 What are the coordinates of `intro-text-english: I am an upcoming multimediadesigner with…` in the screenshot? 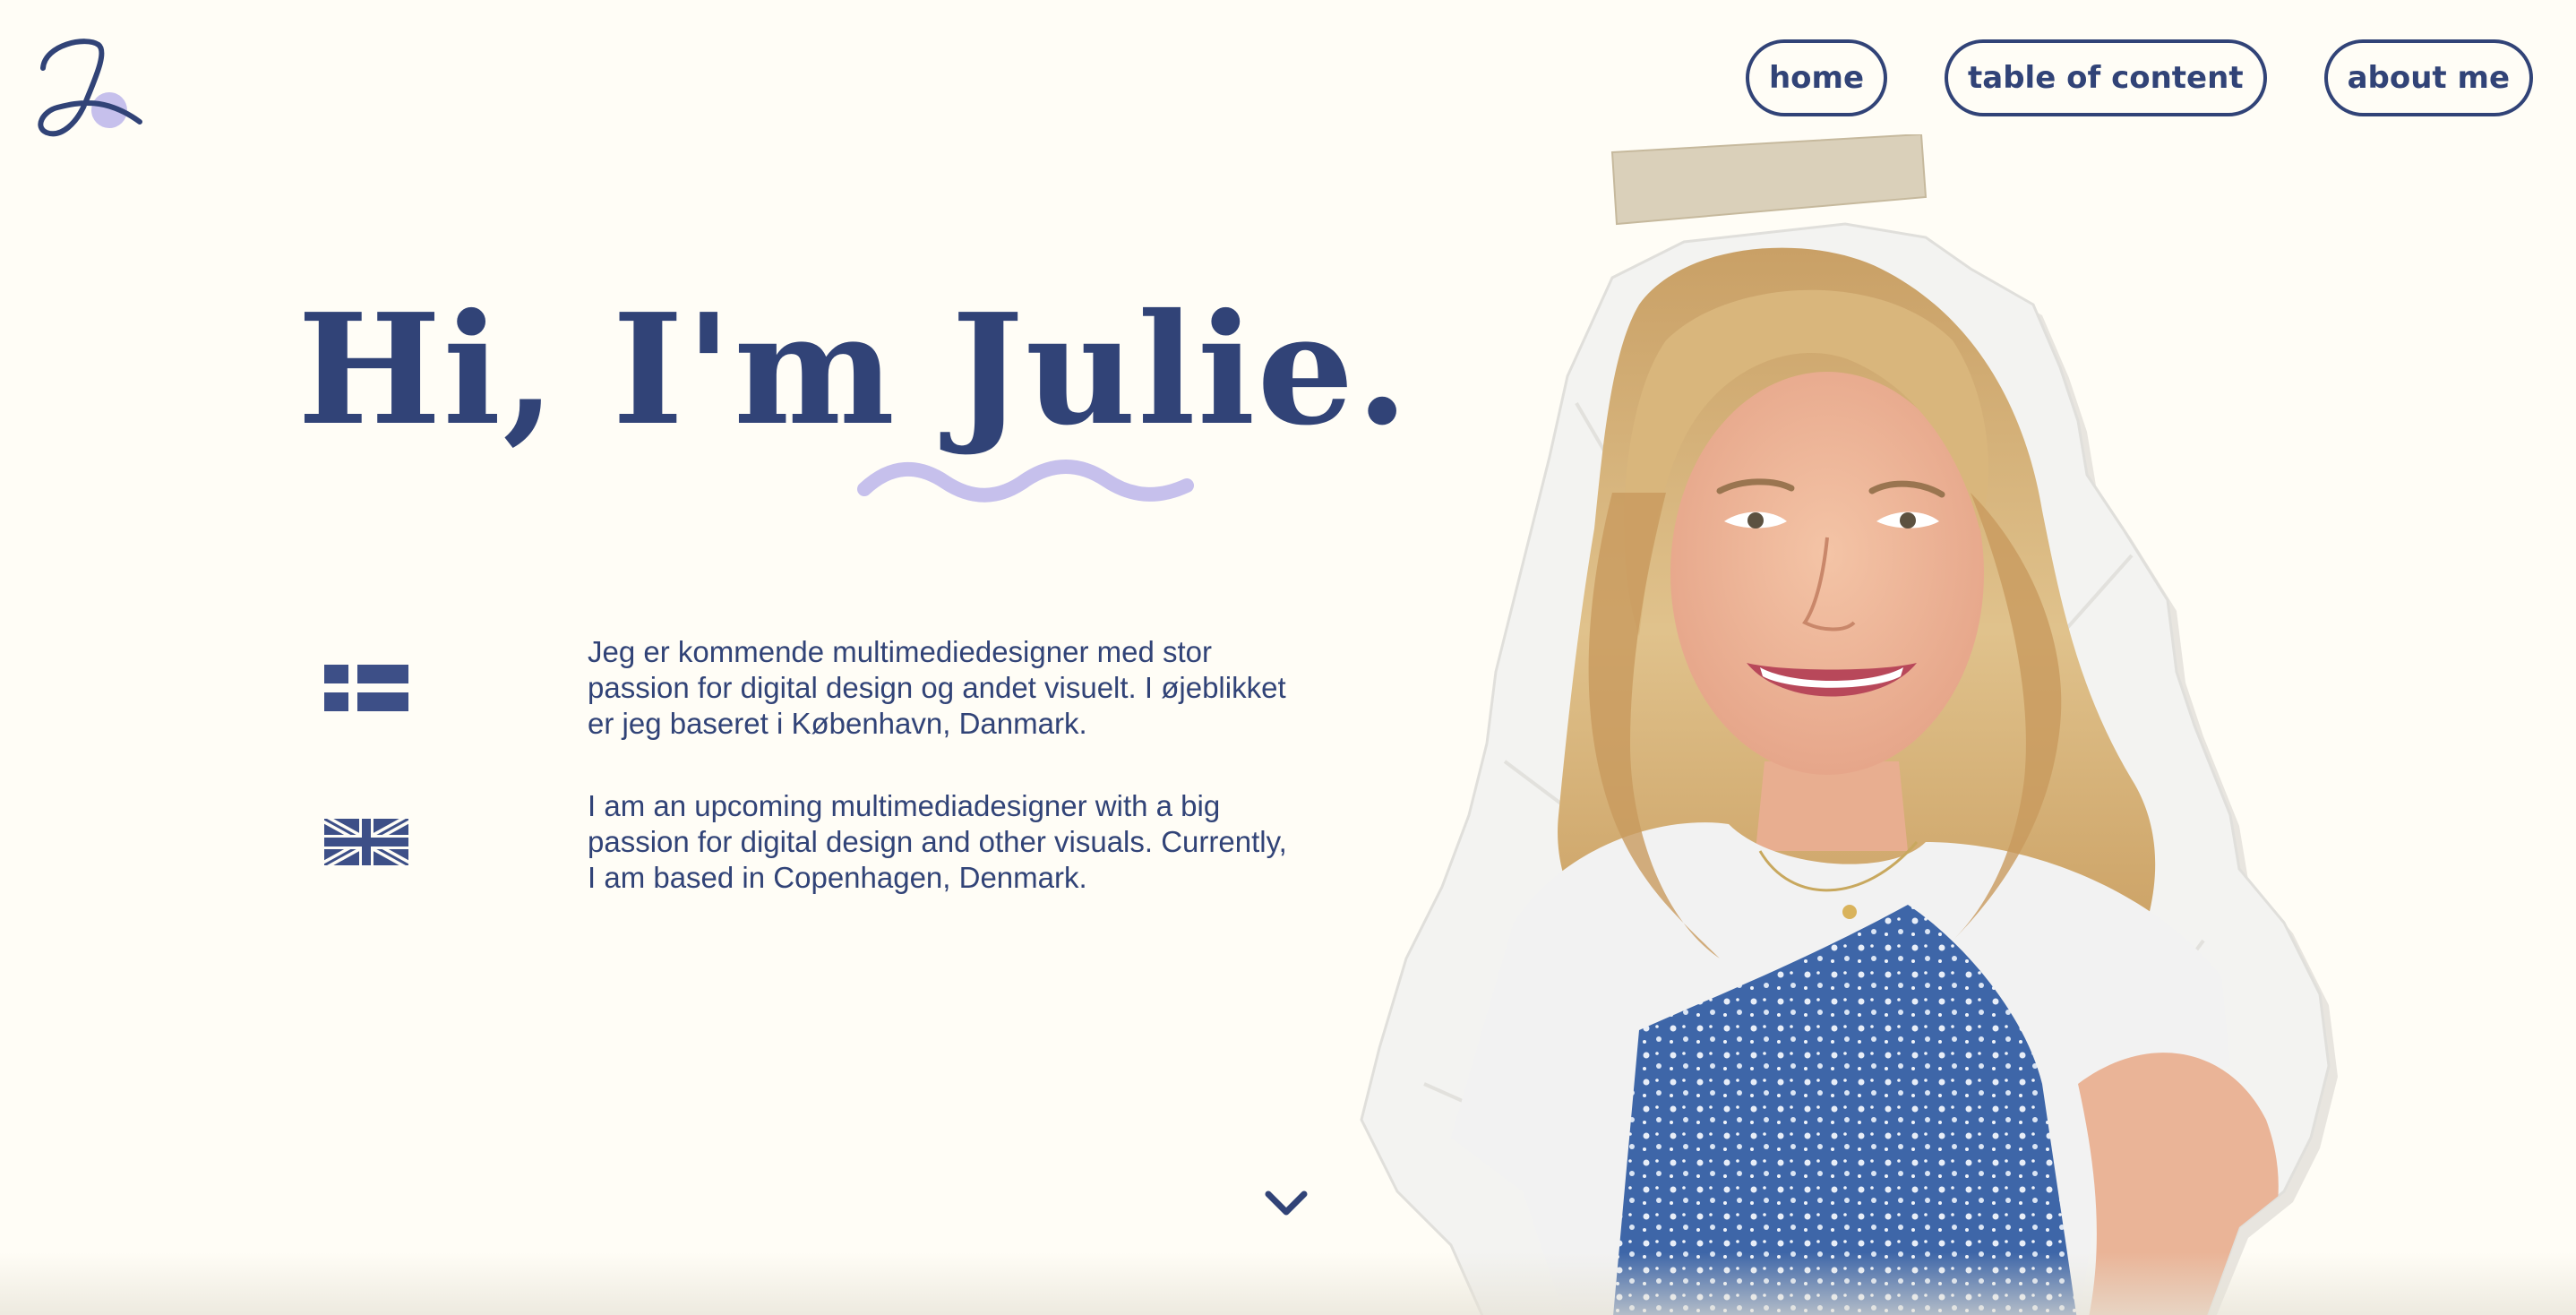 It's located at (937, 841).